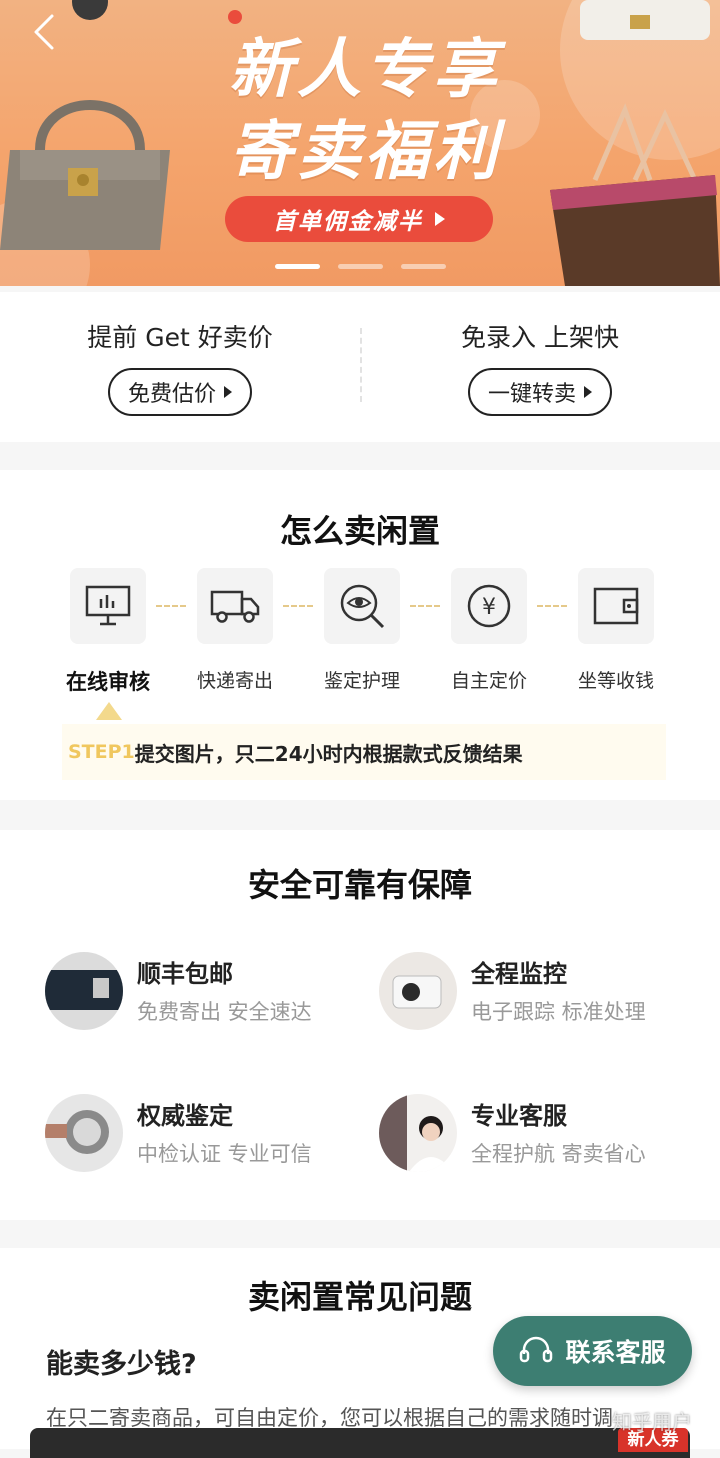 This screenshot has height=1458, width=720. Describe the element at coordinates (359, 1297) in the screenshot. I see `section-title: 卖闲置常见问题` at that location.